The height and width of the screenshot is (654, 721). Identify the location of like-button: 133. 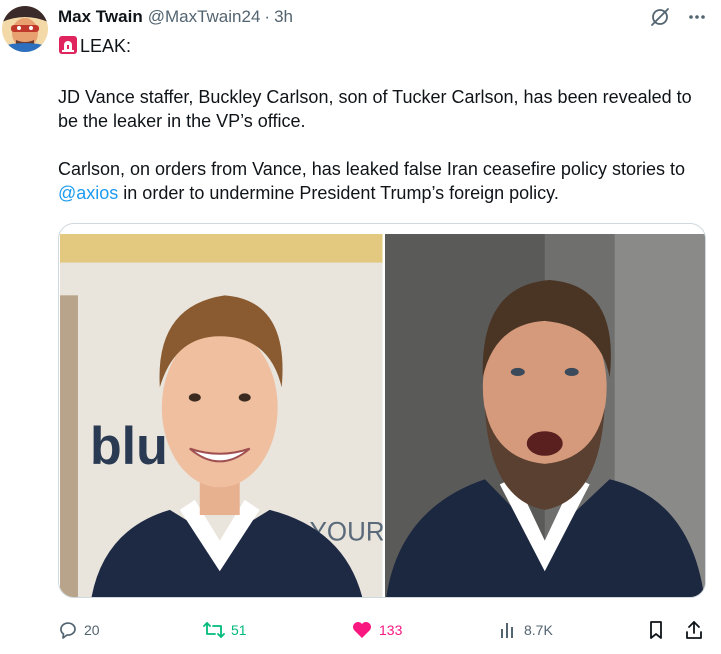
(376, 630).